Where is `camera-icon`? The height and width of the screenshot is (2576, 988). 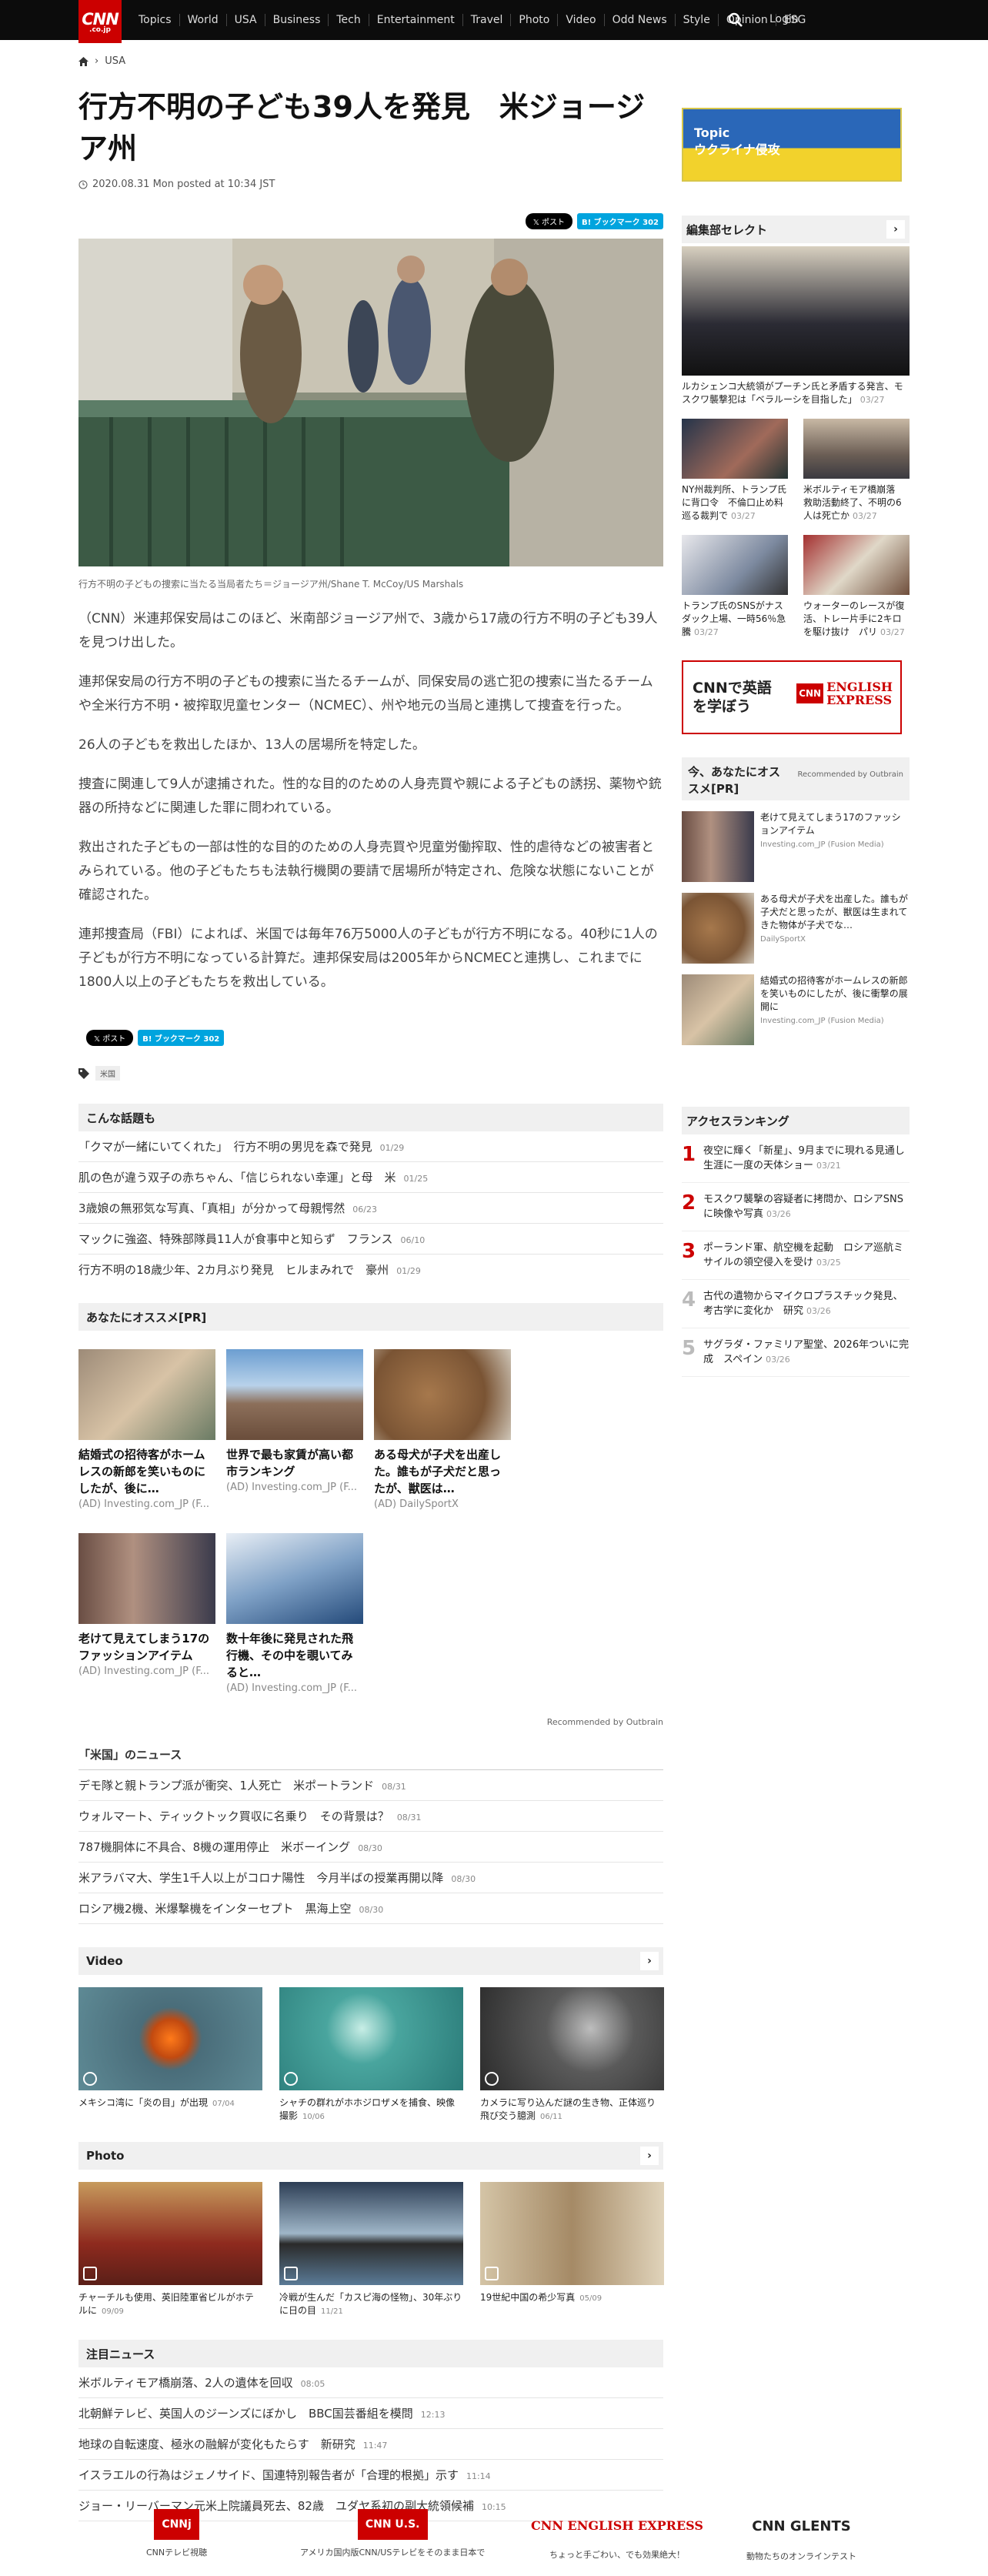
camera-icon is located at coordinates (492, 2273).